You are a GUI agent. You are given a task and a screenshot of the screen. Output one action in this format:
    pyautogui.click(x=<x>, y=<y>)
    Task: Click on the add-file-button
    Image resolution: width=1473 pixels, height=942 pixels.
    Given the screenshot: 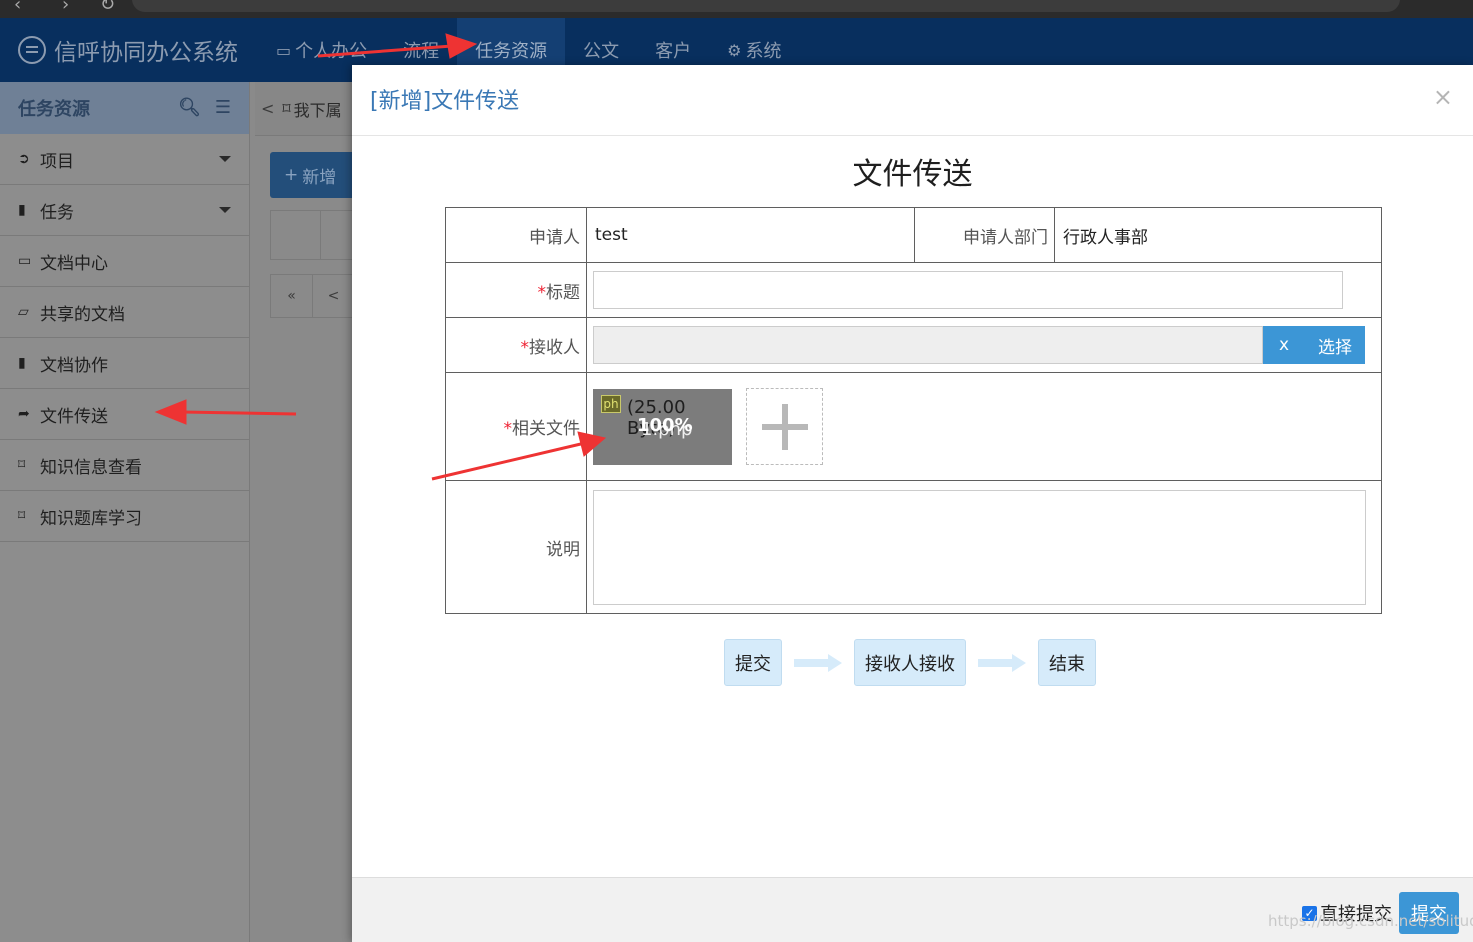 What is the action you would take?
    pyautogui.click(x=784, y=426)
    